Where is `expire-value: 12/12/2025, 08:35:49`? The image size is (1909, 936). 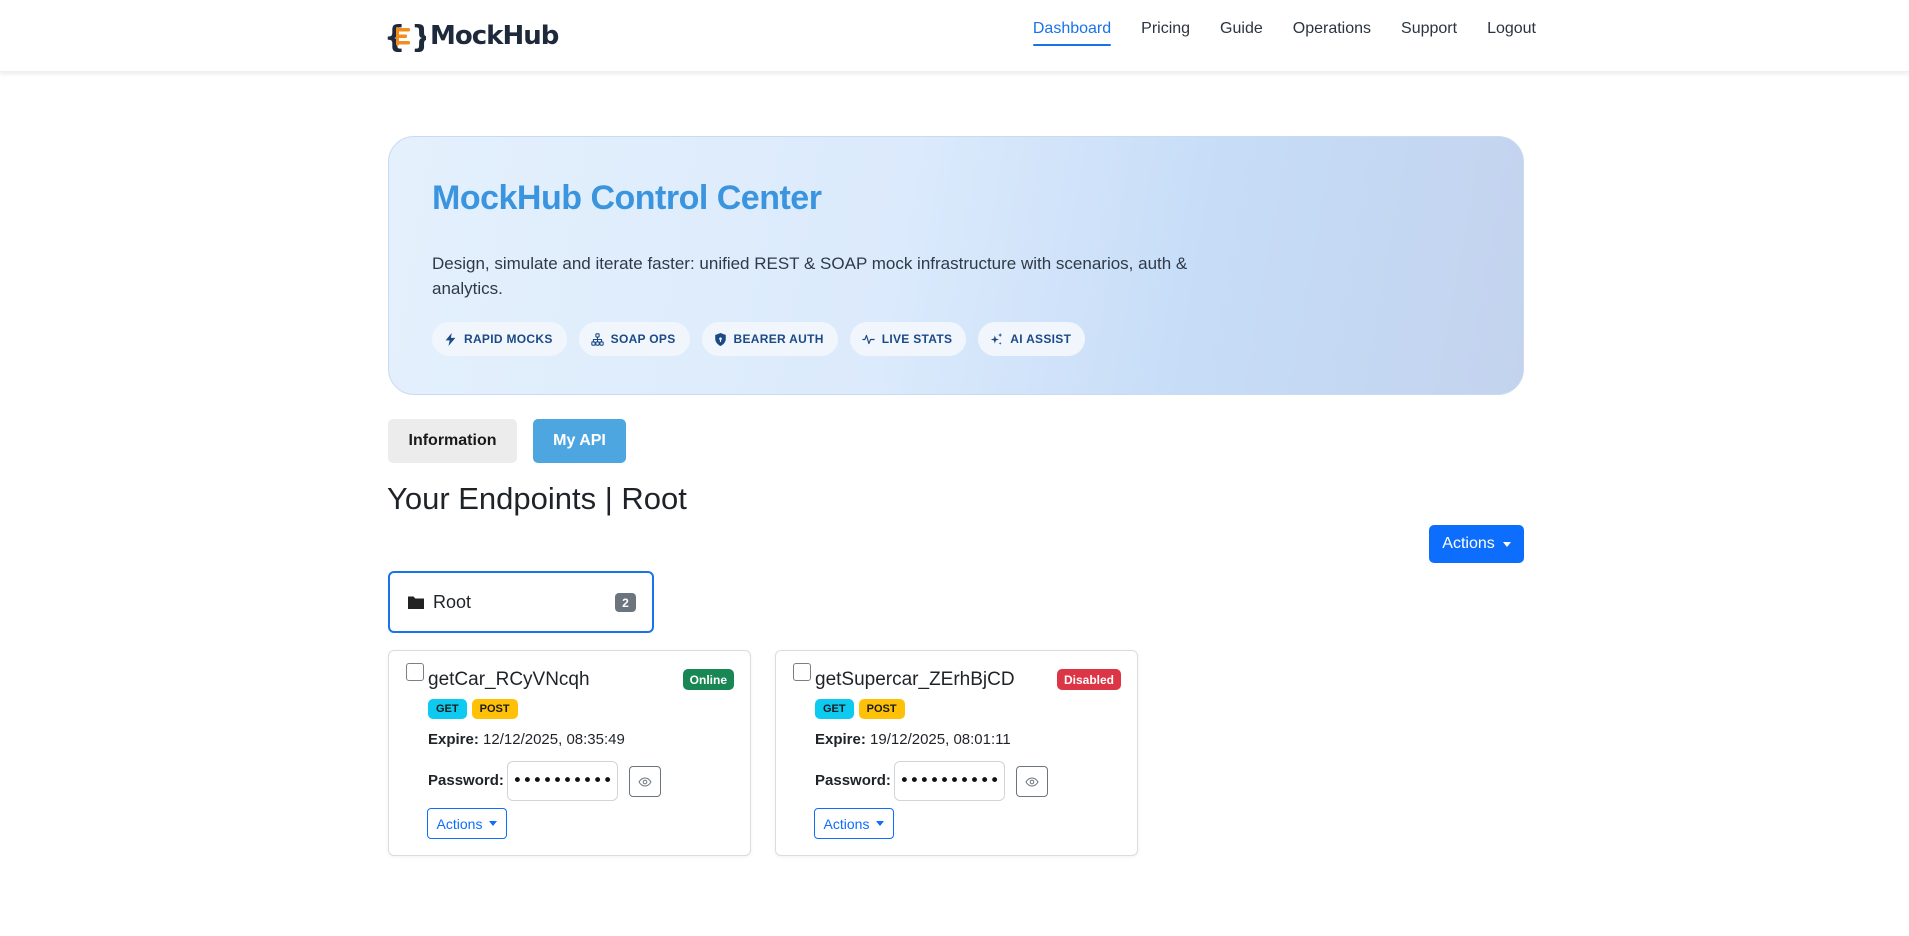
expire-value: 12/12/2025, 08:35:49 is located at coordinates (554, 739).